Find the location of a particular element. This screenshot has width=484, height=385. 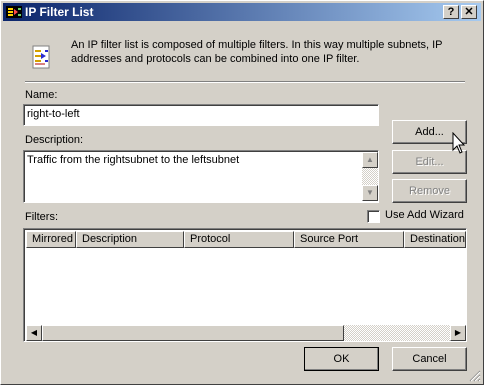

scrollbar-thumb is located at coordinates (193, 333).